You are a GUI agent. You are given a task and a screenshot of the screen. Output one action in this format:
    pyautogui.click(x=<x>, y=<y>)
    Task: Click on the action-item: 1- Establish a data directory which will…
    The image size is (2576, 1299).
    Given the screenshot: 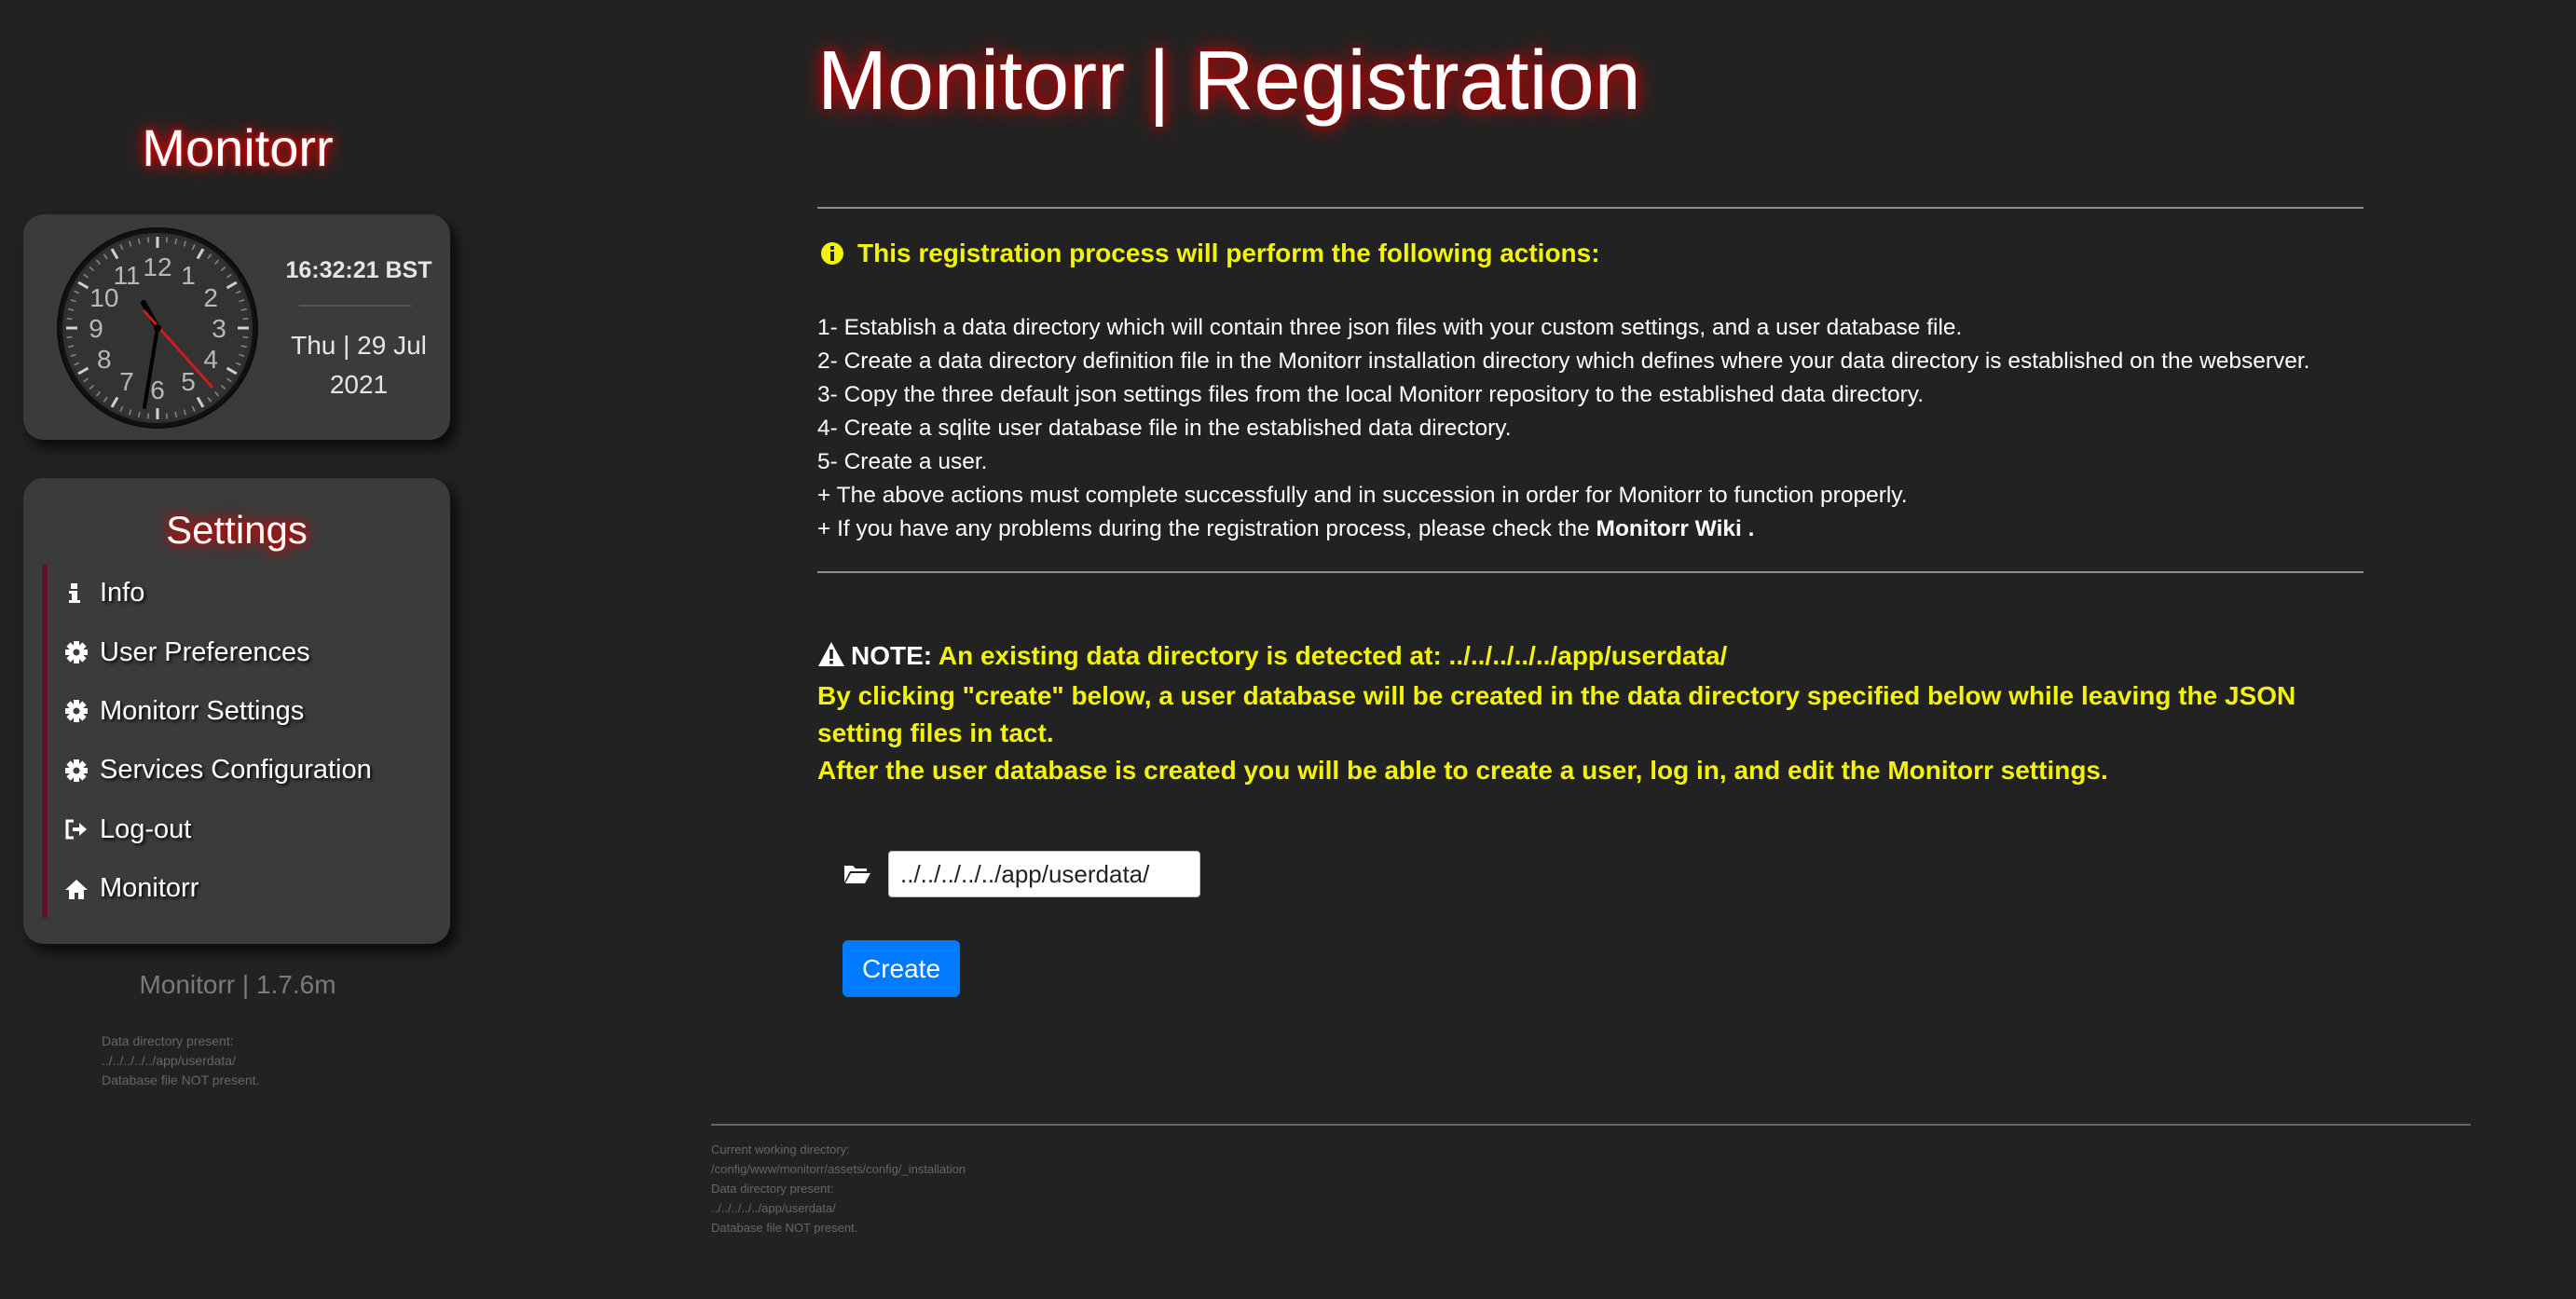 What is the action you would take?
    pyautogui.click(x=1390, y=327)
    